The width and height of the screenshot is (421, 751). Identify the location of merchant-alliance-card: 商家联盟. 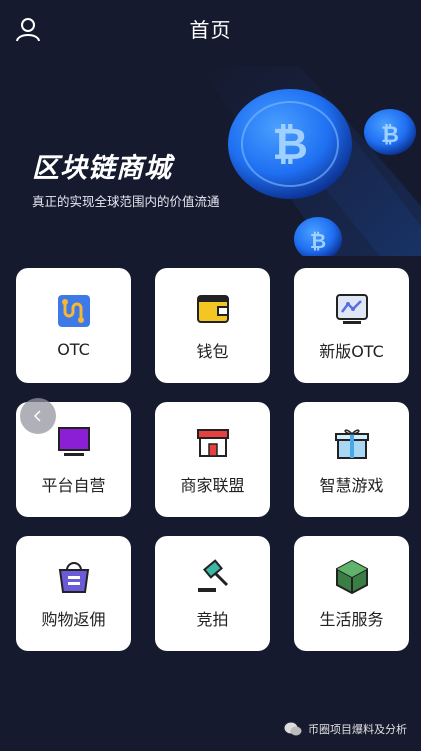
(212, 459).